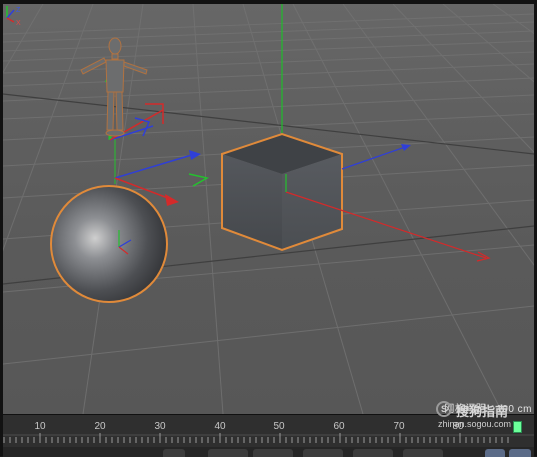  Describe the element at coordinates (399, 426) in the screenshot. I see `timeline-tick-label: 70` at that location.